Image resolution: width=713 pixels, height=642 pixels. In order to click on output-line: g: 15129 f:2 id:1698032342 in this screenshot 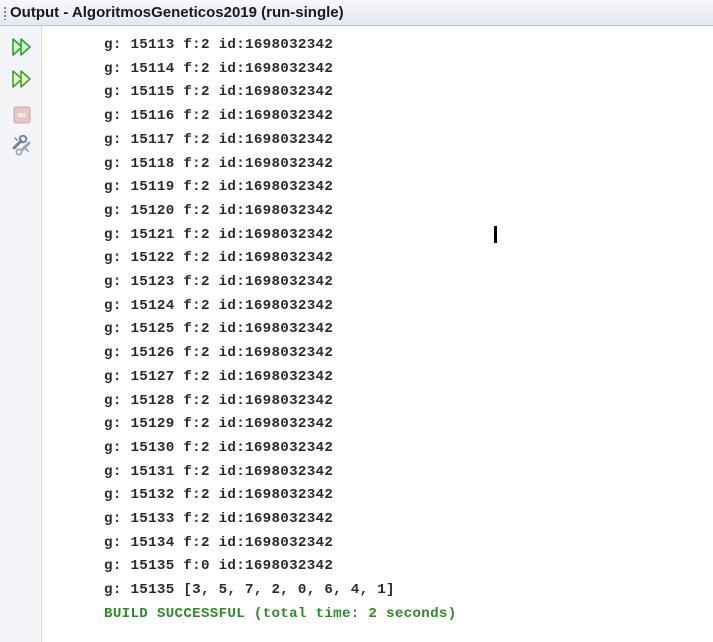, I will do `click(219, 424)`.